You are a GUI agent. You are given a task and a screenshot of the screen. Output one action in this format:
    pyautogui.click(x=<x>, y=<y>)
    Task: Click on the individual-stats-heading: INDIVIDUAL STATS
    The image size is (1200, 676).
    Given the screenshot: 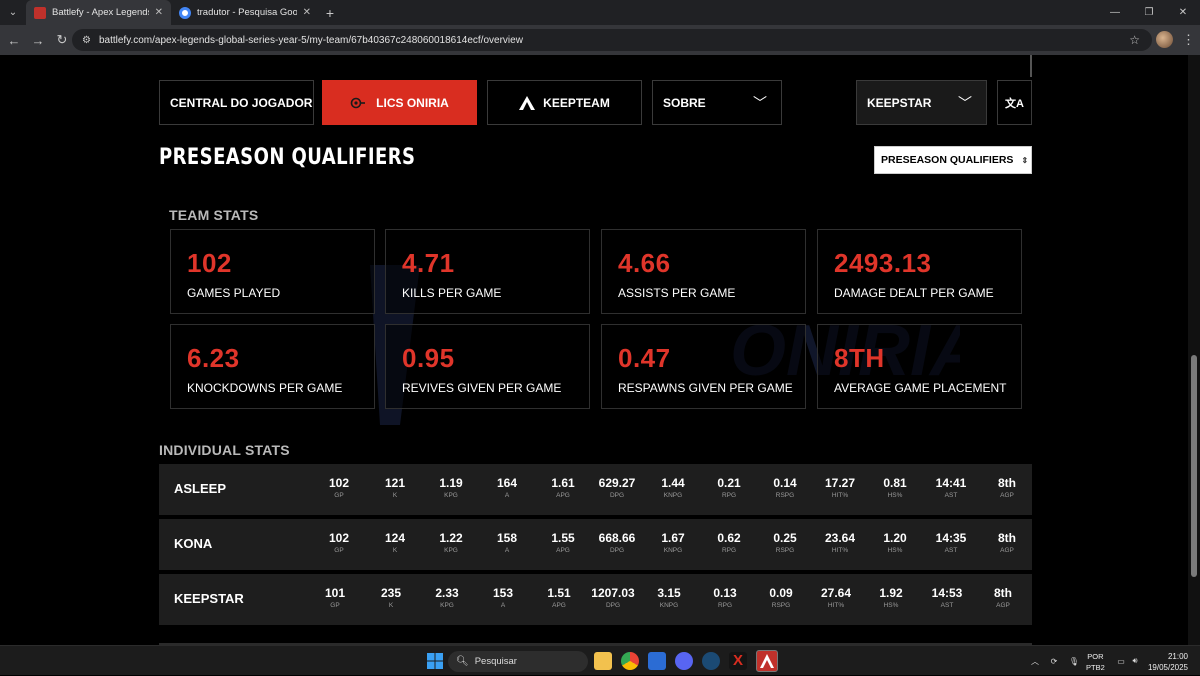 What is the action you would take?
    pyautogui.click(x=224, y=450)
    